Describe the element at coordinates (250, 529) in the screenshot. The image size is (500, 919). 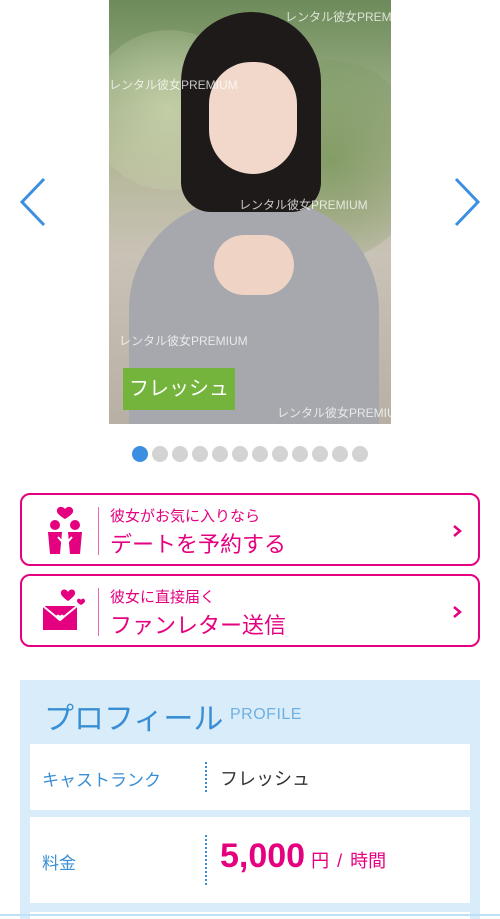
I see `reserve-date-button: 彼女がお気に入りなら デートを予約する` at that location.